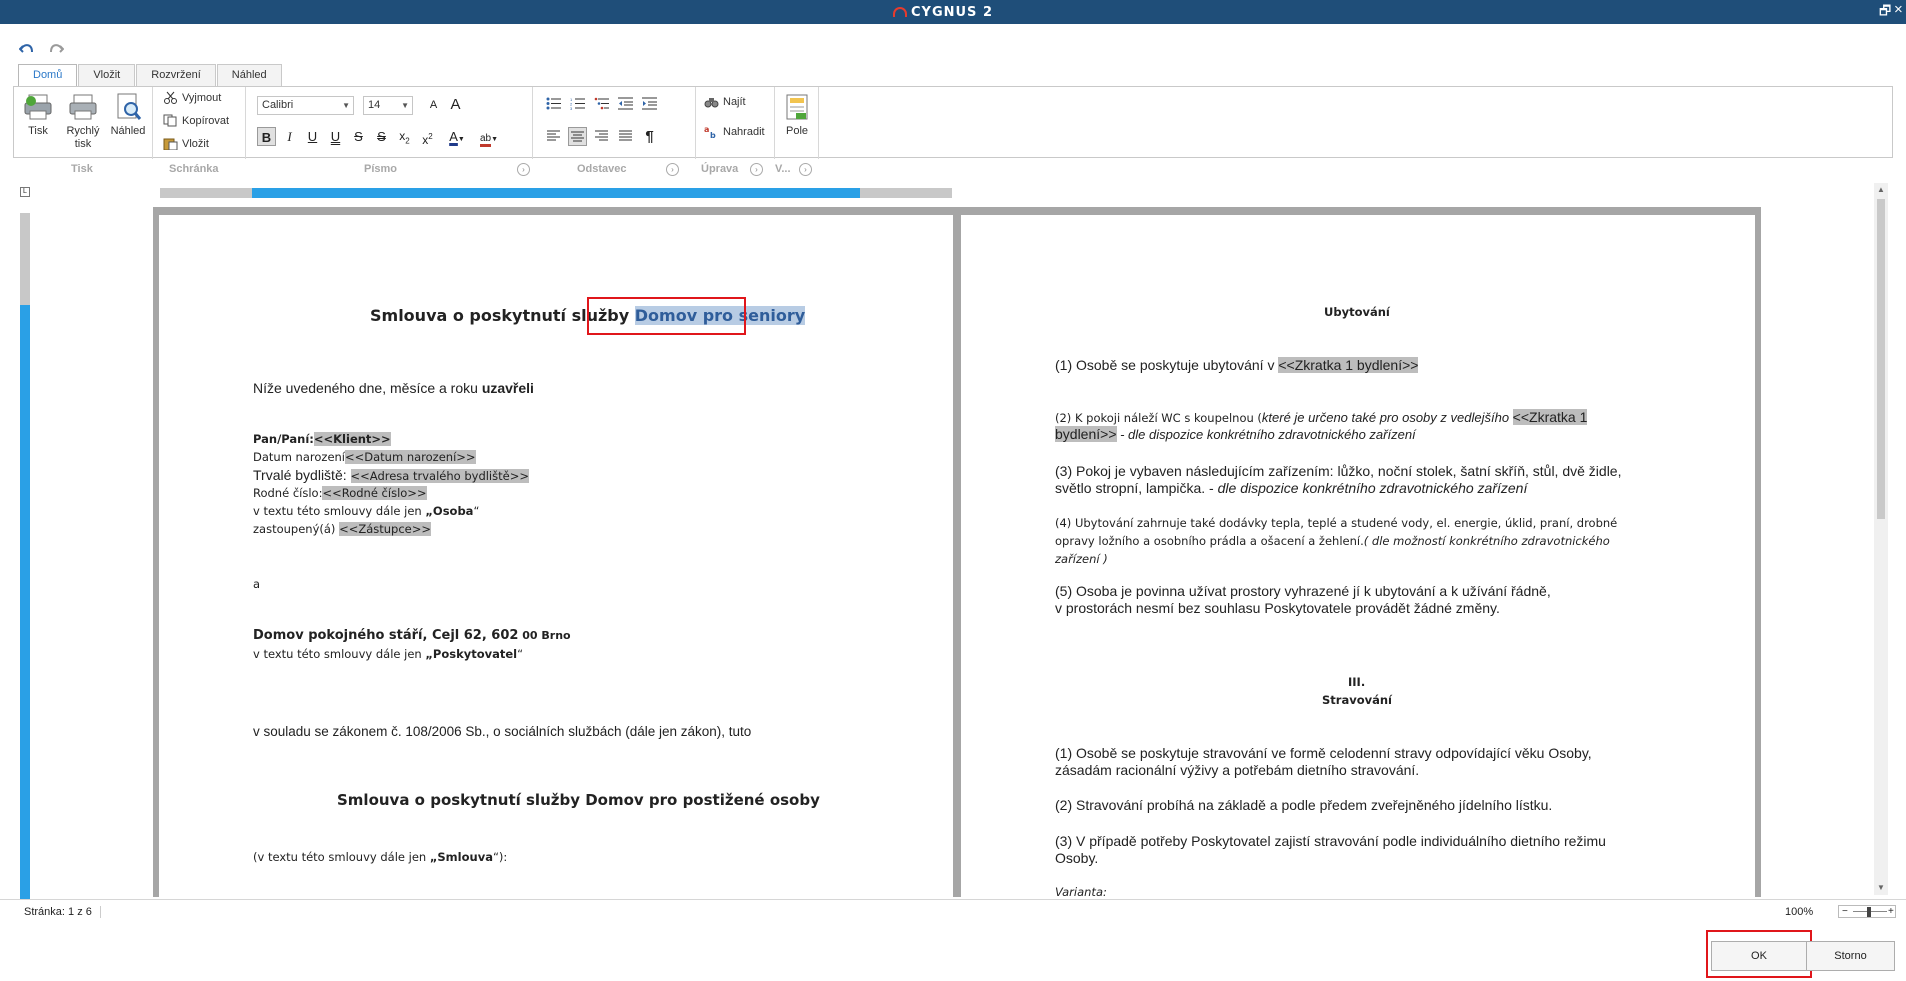 The height and width of the screenshot is (981, 1906). Describe the element at coordinates (335, 136) in the screenshot. I see `double-underline-button: U` at that location.